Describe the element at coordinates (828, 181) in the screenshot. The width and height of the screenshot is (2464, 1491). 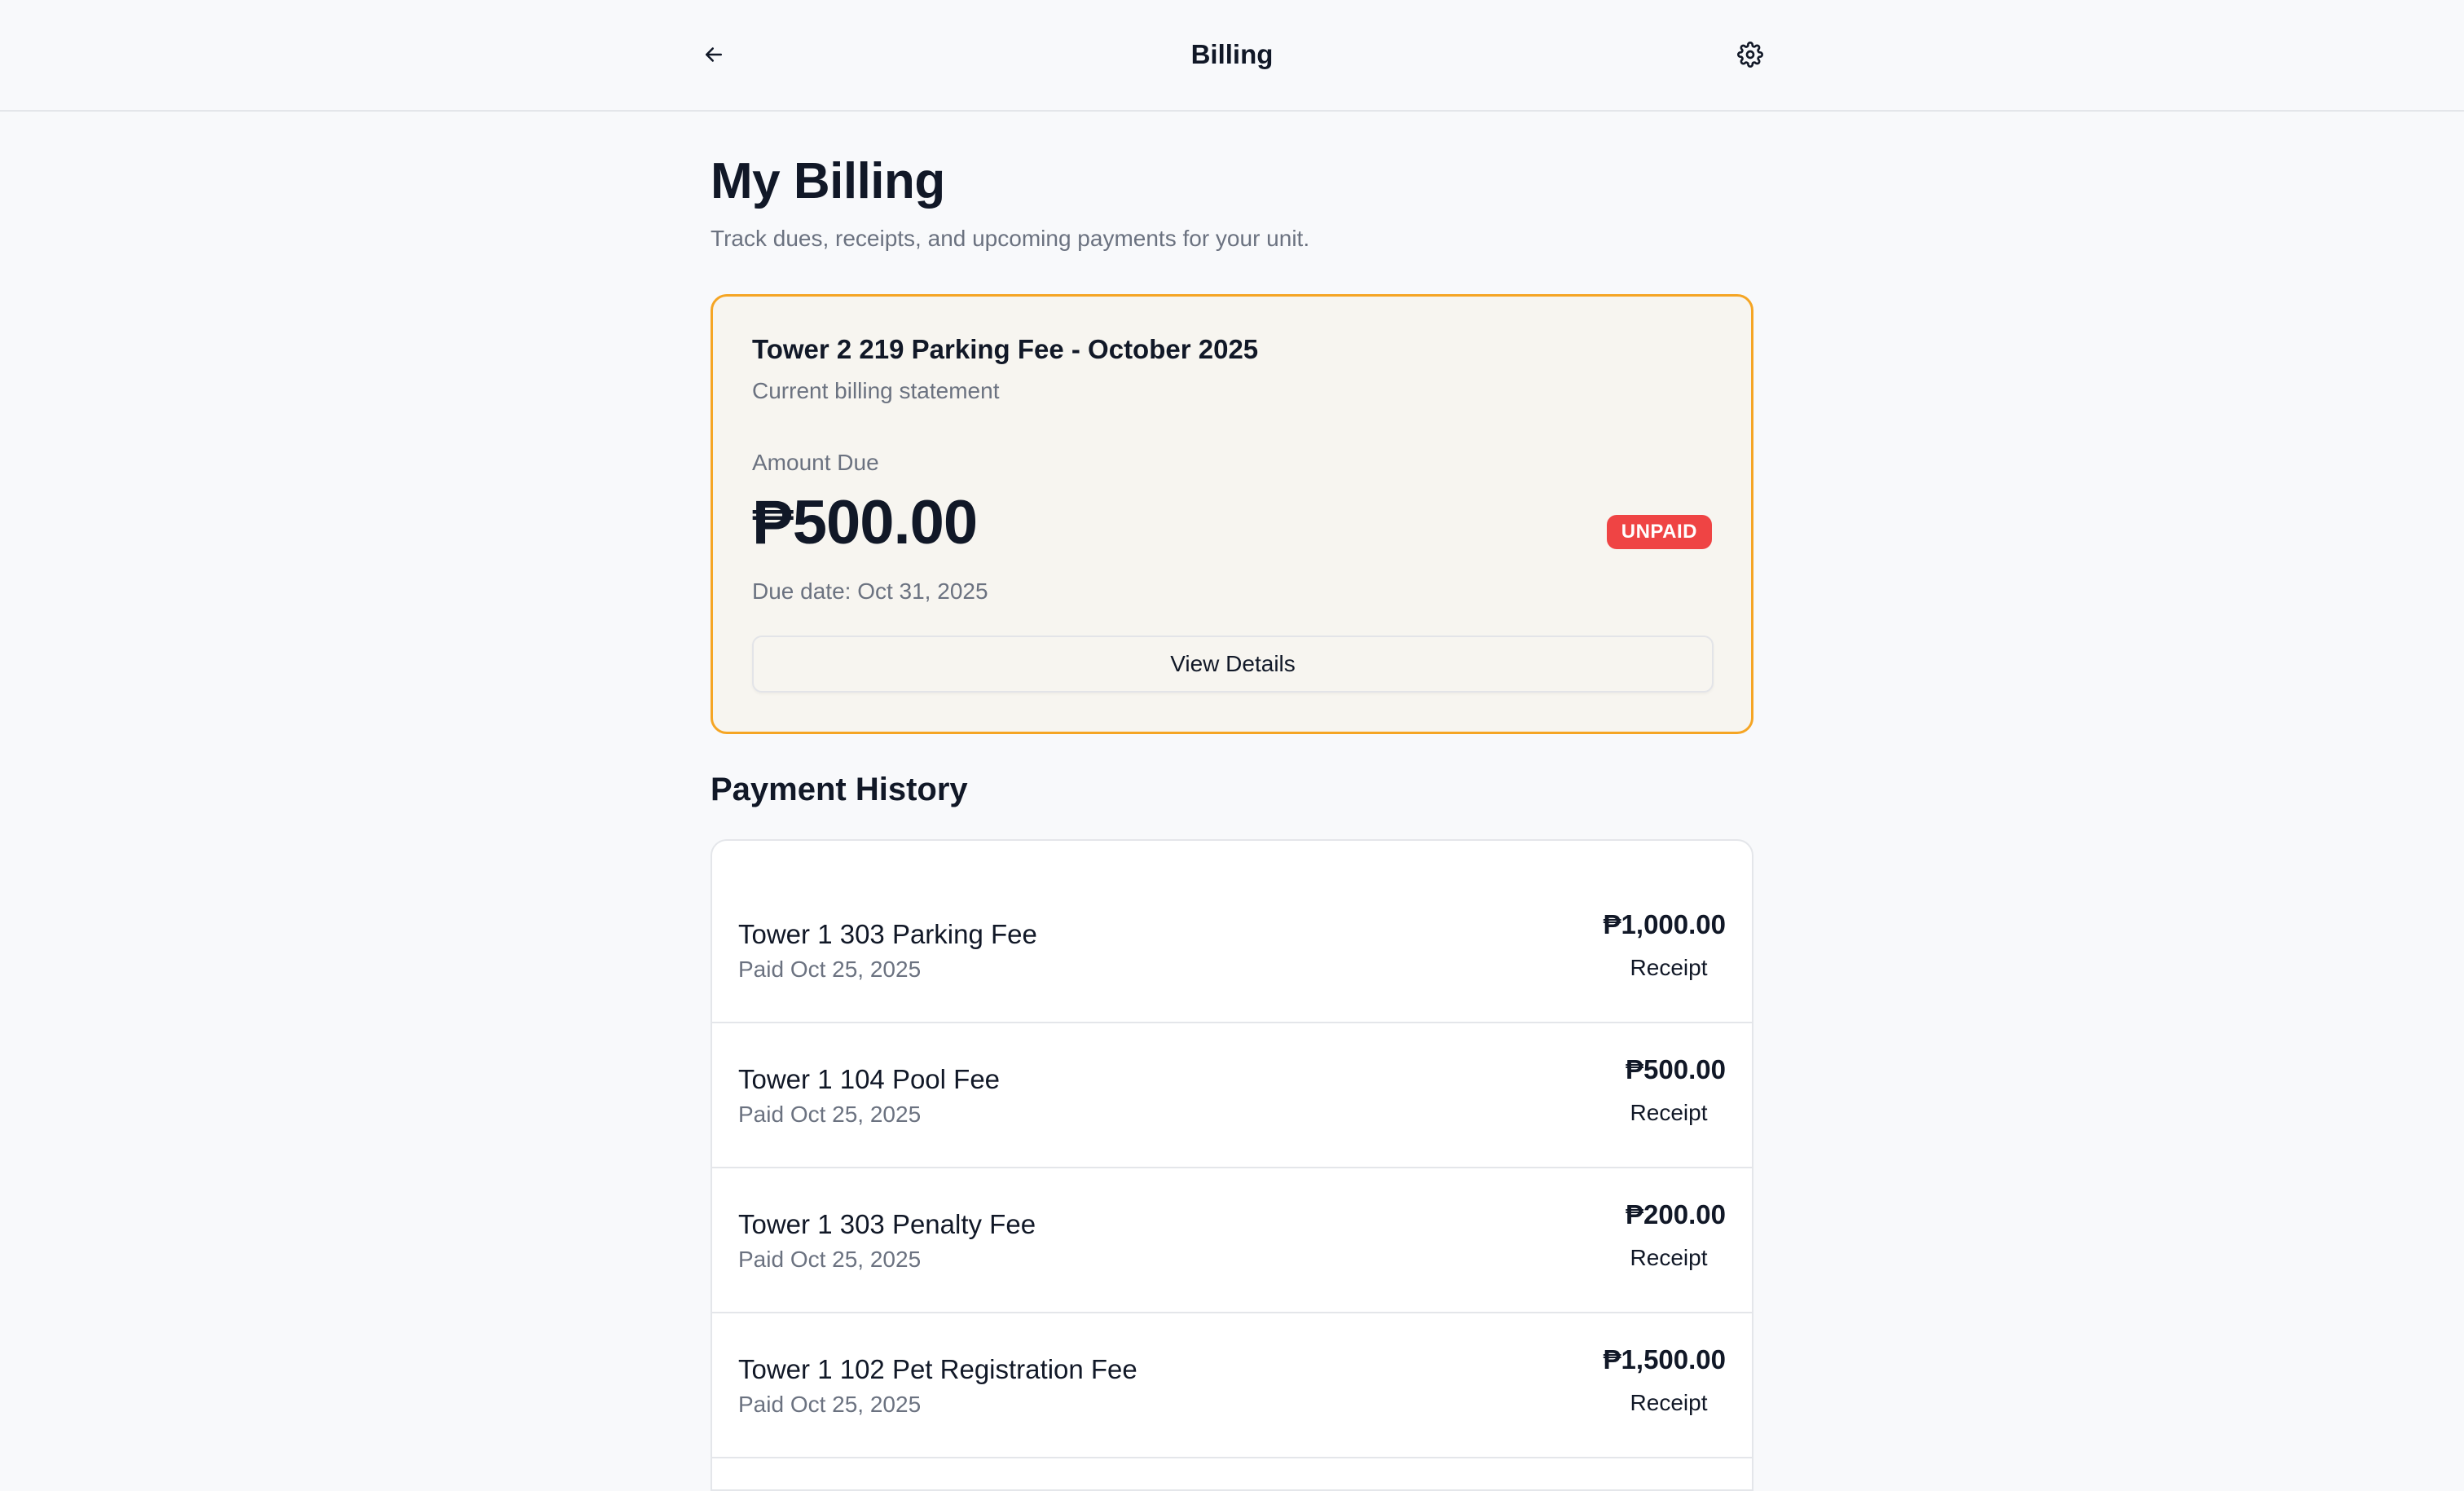
I see `page-title: My Billing` at that location.